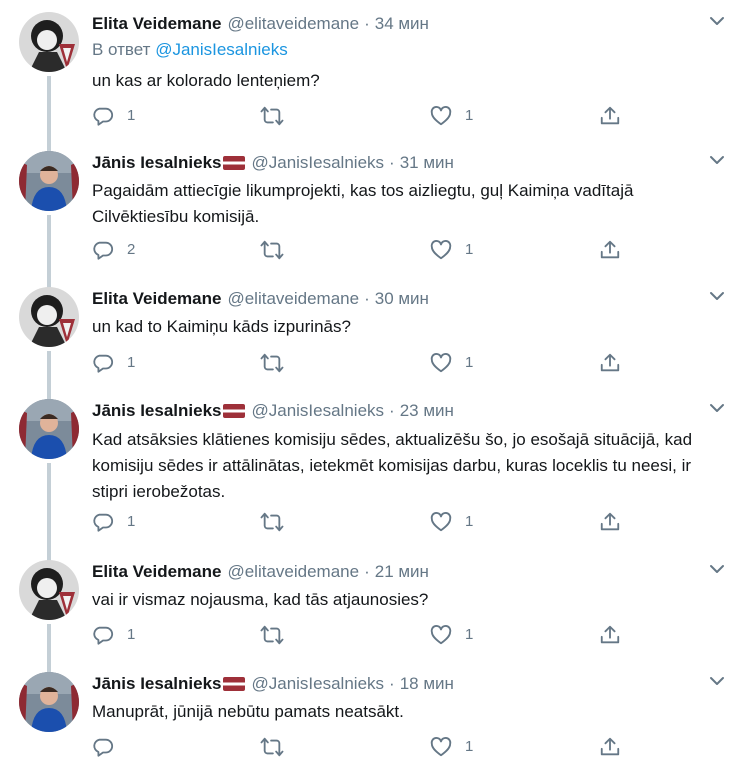 The height and width of the screenshot is (769, 742). What do you see at coordinates (469, 115) in the screenshot?
I see `like-count: 1` at bounding box center [469, 115].